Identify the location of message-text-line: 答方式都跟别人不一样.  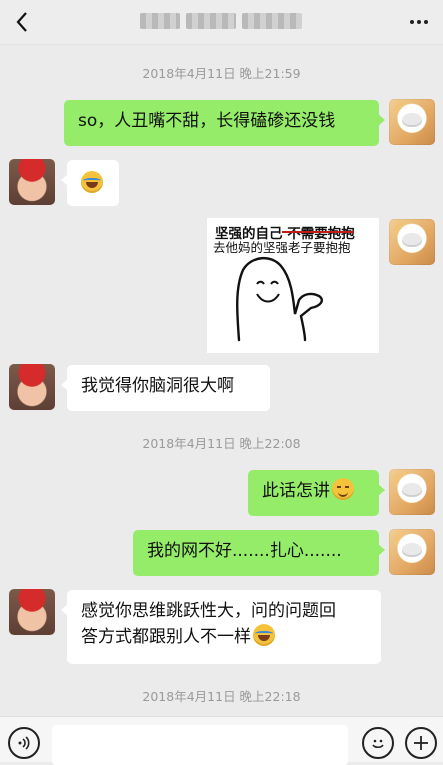
(166, 637).